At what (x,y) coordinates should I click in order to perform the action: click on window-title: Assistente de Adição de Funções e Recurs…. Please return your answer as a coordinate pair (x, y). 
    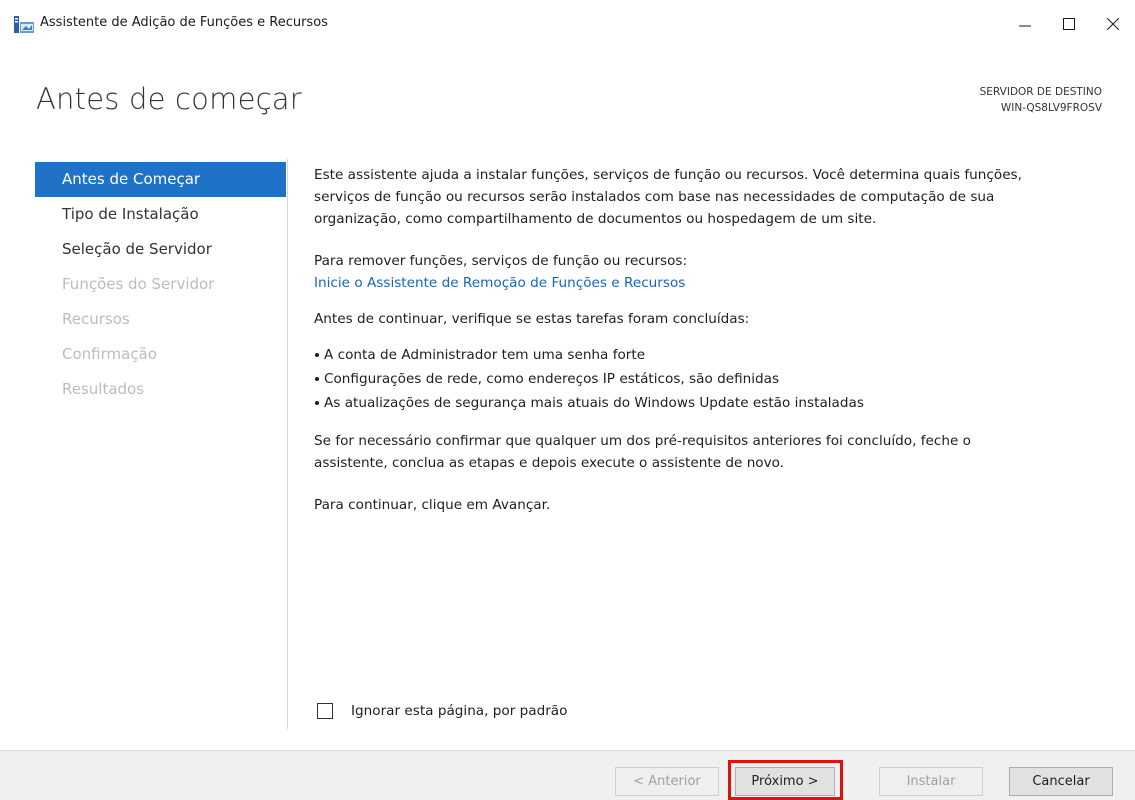
    Looking at the image, I should click on (184, 22).